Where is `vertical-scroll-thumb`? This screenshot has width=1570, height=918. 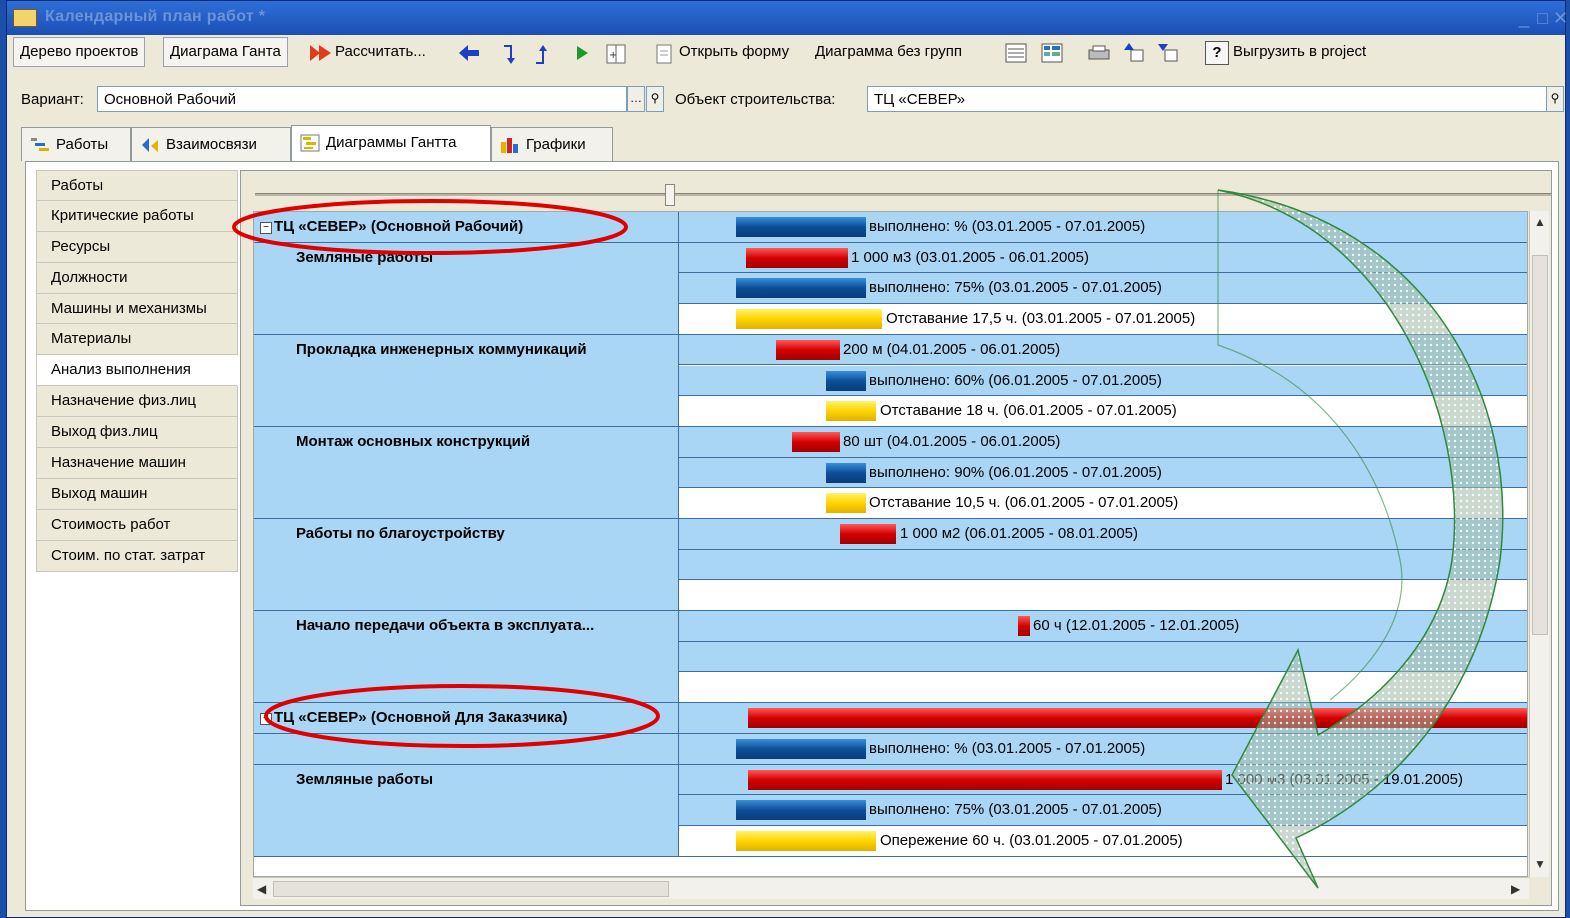 vertical-scroll-thumb is located at coordinates (1540, 445).